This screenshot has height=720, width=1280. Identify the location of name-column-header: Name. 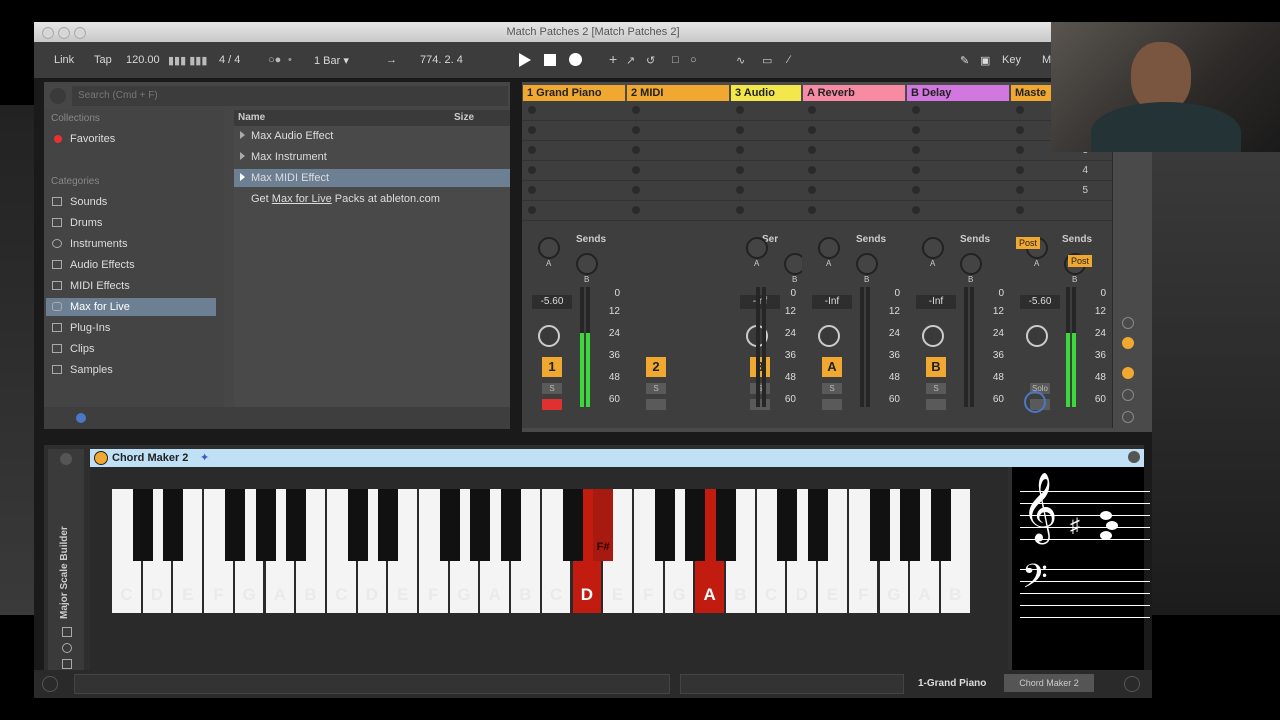
(251, 117).